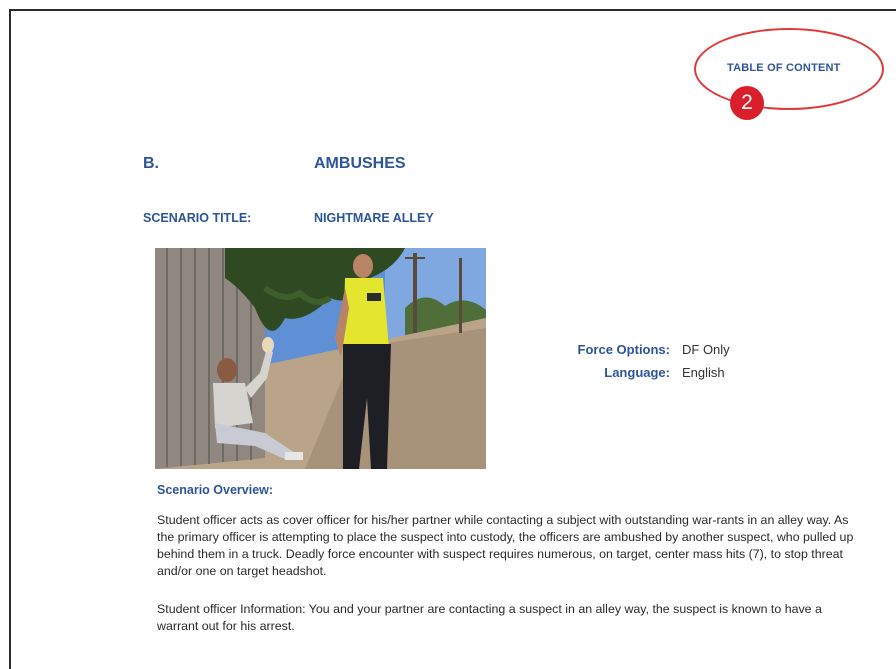 Image resolution: width=896 pixels, height=669 pixels. What do you see at coordinates (747, 103) in the screenshot?
I see `annotation-badge: 2` at bounding box center [747, 103].